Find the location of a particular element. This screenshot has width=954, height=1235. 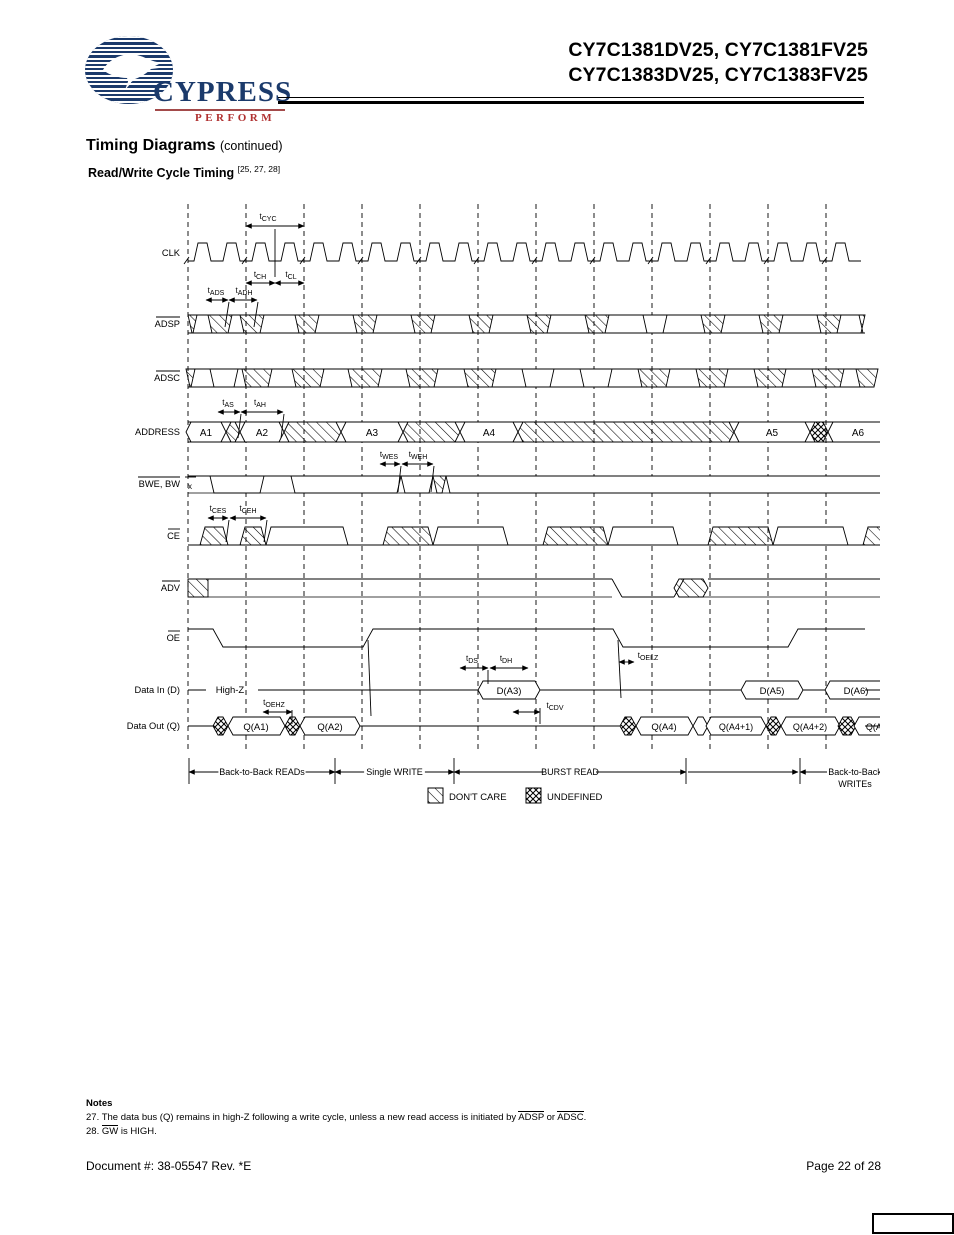

section-title: Timing Diagrams (continued) is located at coordinates (184, 146).